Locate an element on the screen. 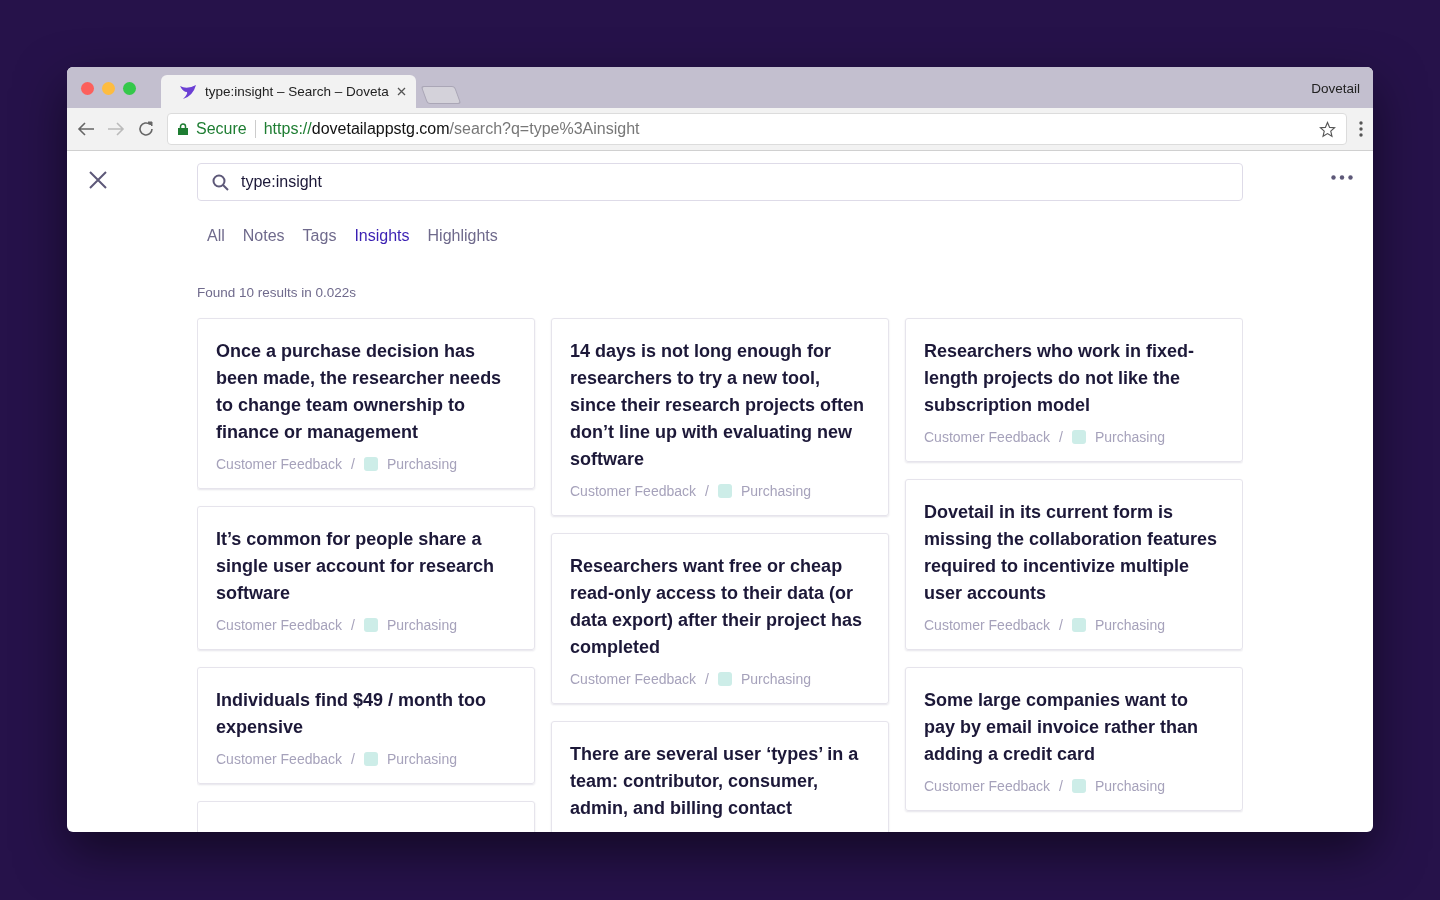 The image size is (1440, 900). more-icon is located at coordinates (1342, 177).